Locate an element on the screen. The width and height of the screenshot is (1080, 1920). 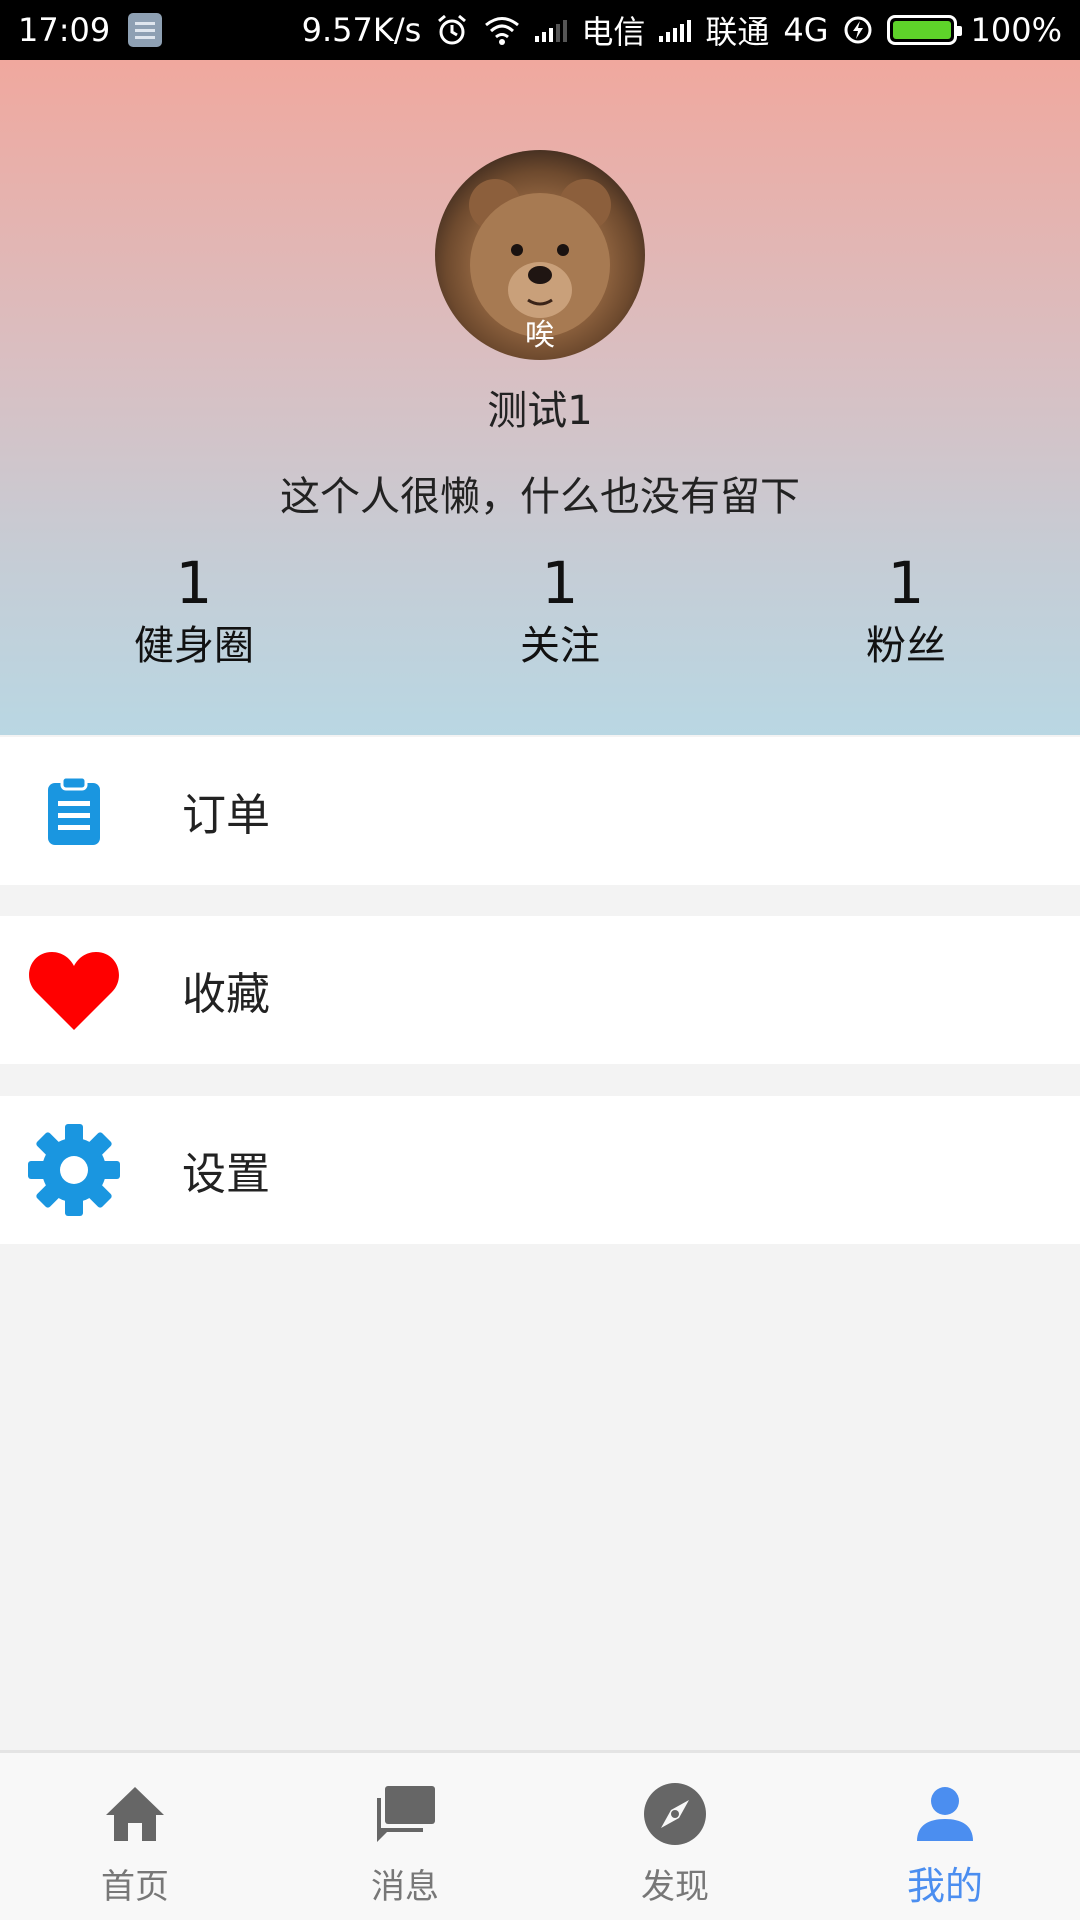
menu-item-favorites: 收藏 is located at coordinates (540, 990).